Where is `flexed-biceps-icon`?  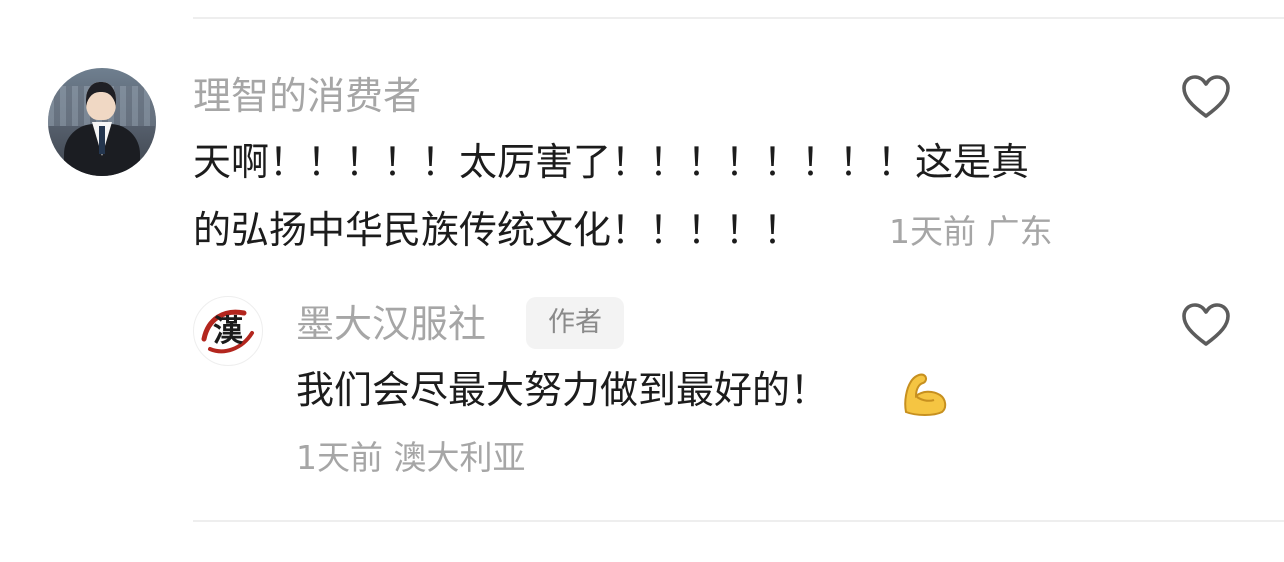 flexed-biceps-icon is located at coordinates (925, 393).